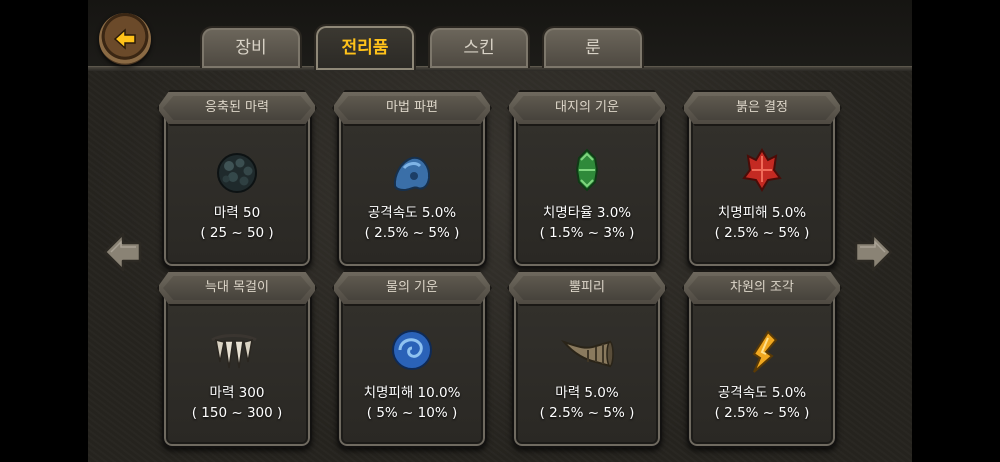 Image resolution: width=1000 pixels, height=462 pixels. Describe the element at coordinates (123, 252) in the screenshot. I see `previous-page-arrow-icon` at that location.